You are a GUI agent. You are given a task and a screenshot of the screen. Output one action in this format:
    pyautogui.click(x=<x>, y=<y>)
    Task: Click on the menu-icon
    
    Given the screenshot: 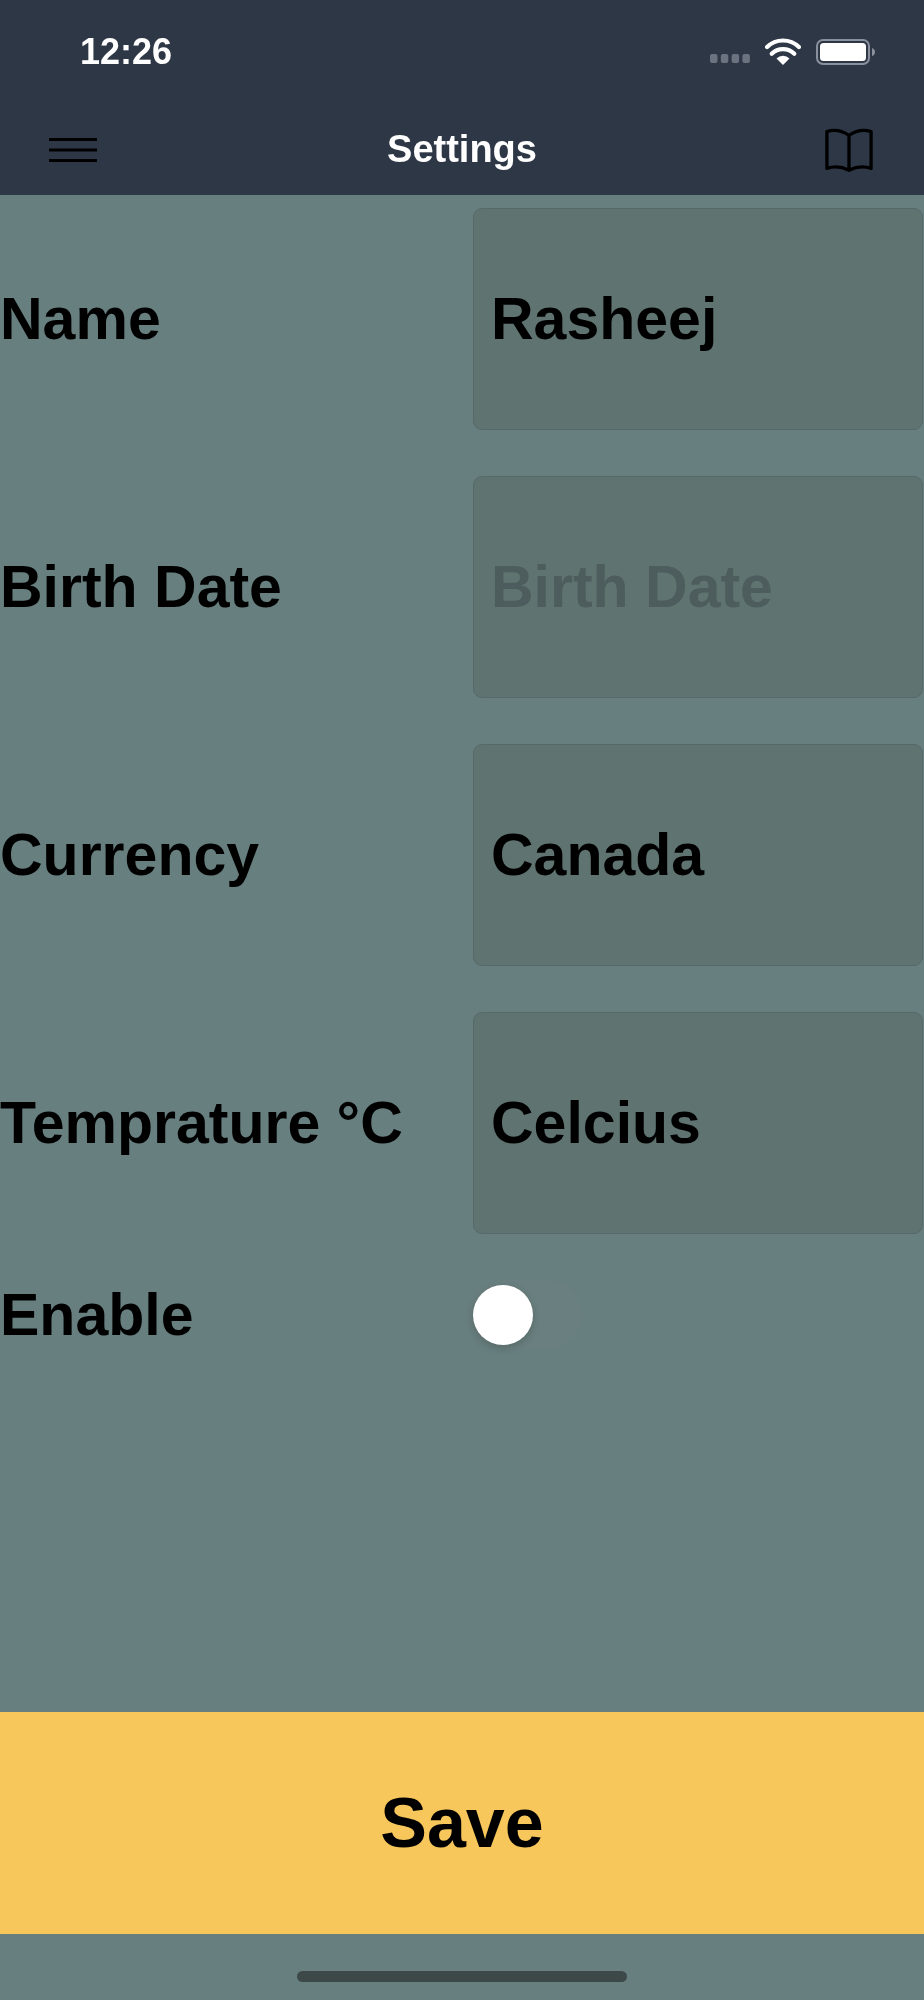 What is the action you would take?
    pyautogui.click(x=73, y=149)
    